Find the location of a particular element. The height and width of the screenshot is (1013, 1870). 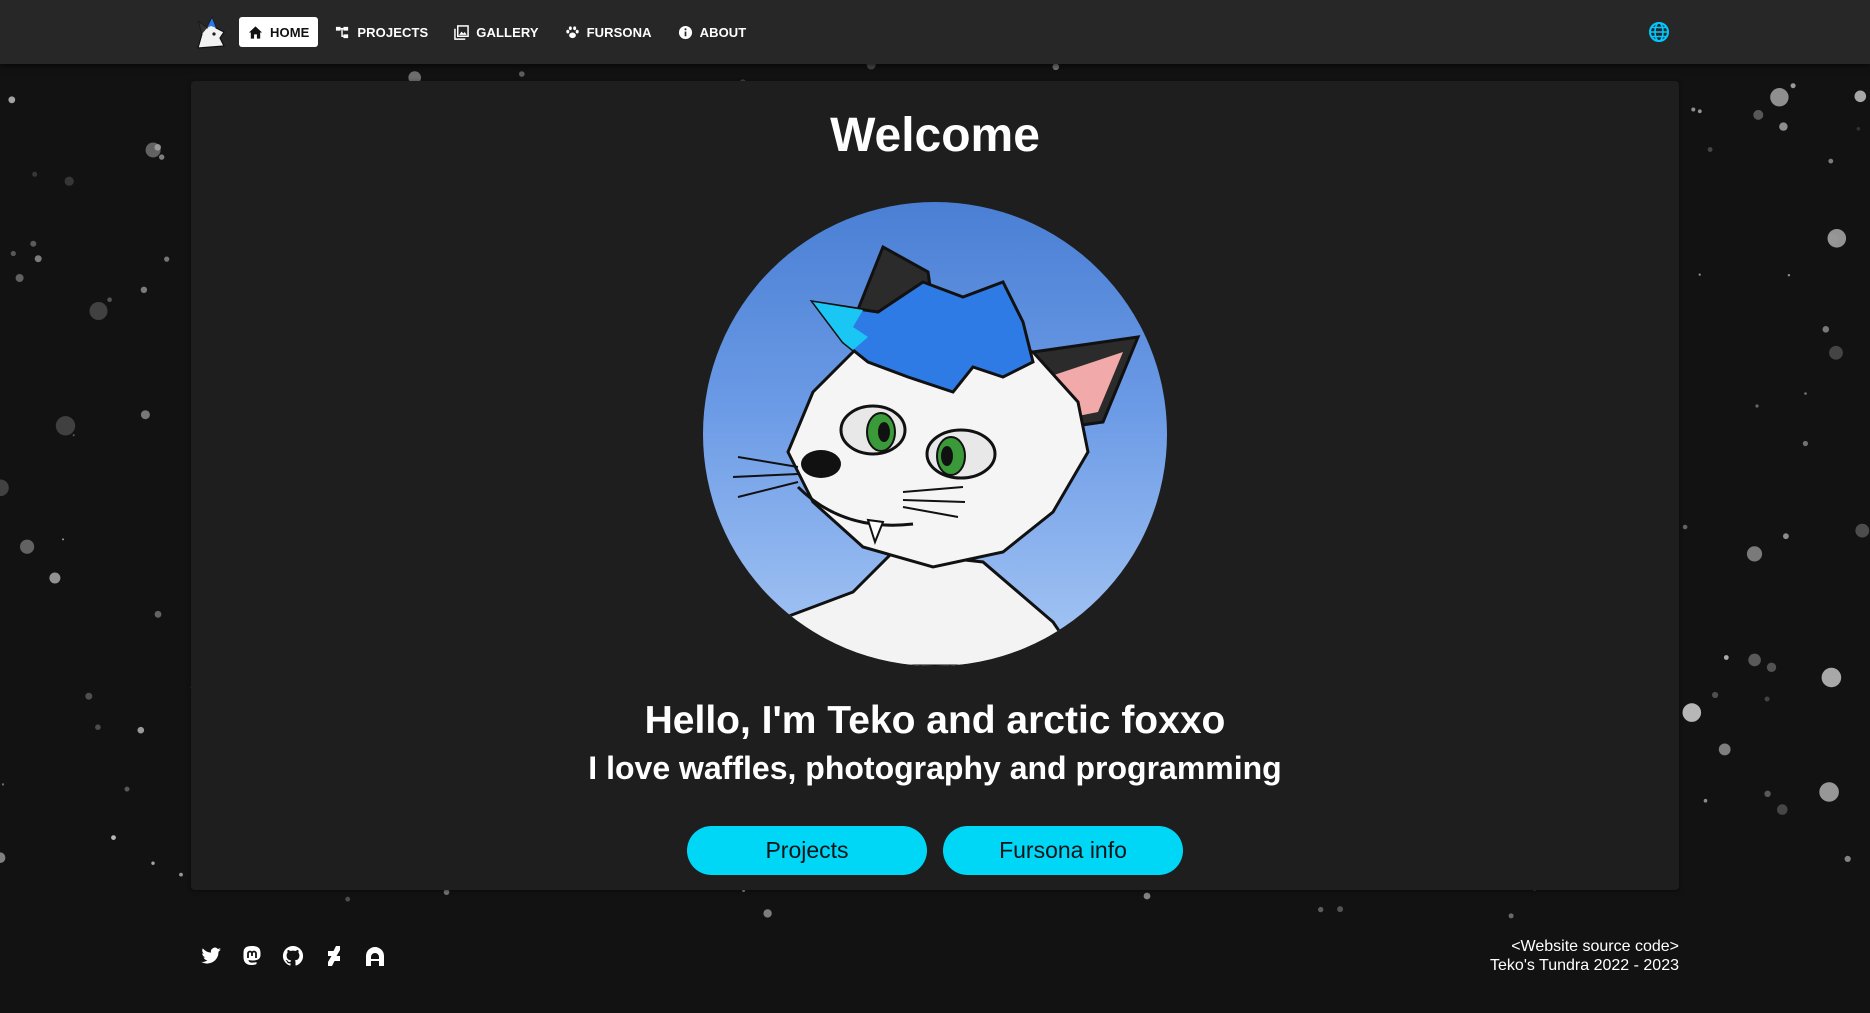

github-icon is located at coordinates (293, 956).